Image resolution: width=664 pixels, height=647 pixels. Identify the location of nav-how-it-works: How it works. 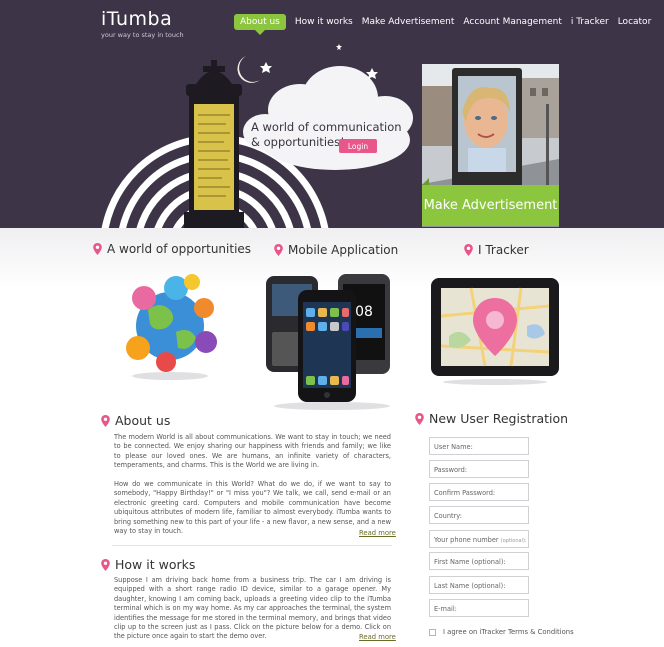
(324, 22).